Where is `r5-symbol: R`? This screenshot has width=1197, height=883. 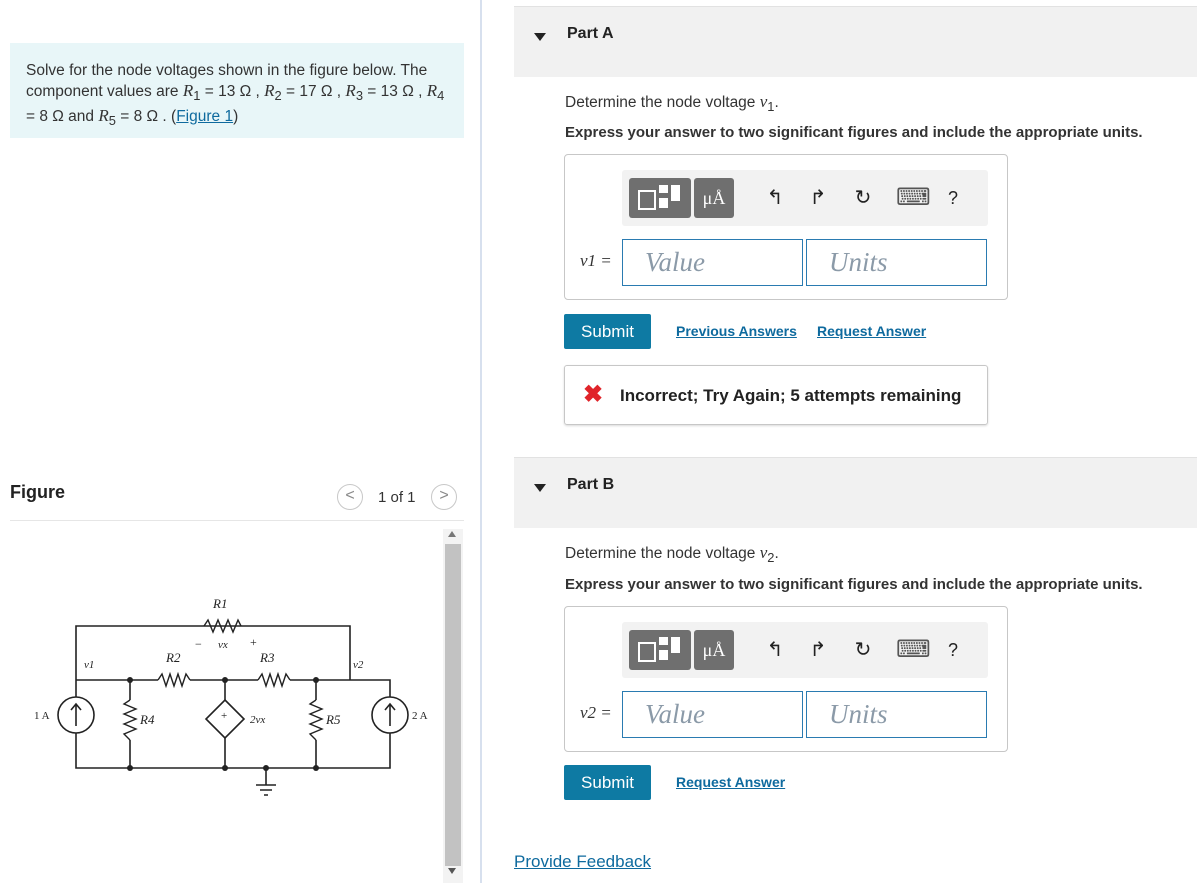 r5-symbol: R is located at coordinates (103, 116).